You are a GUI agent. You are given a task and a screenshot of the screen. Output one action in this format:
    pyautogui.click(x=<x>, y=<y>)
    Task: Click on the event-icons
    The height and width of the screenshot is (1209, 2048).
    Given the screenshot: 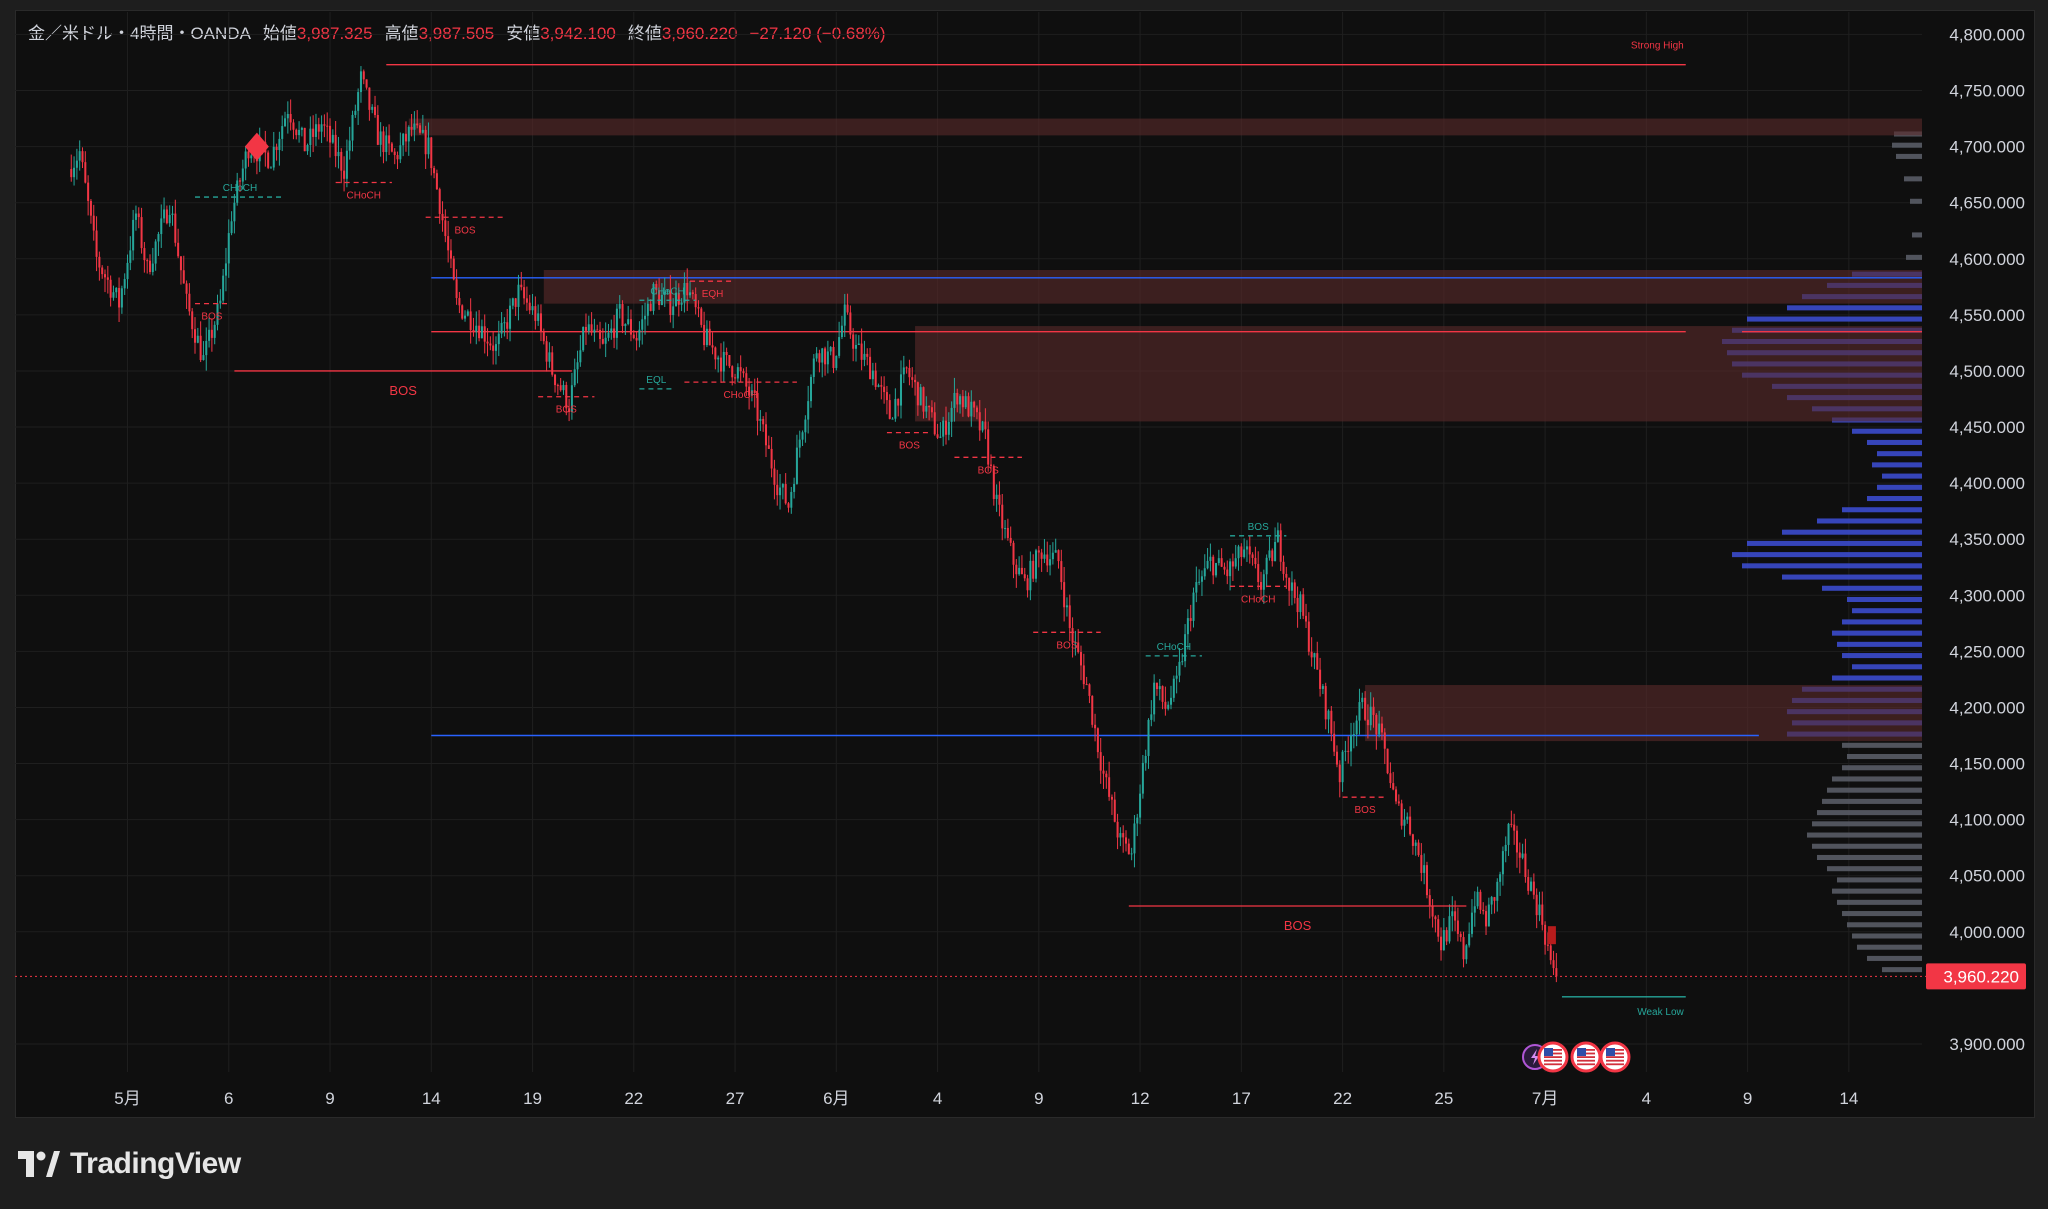 What is the action you would take?
    pyautogui.click(x=1576, y=1057)
    